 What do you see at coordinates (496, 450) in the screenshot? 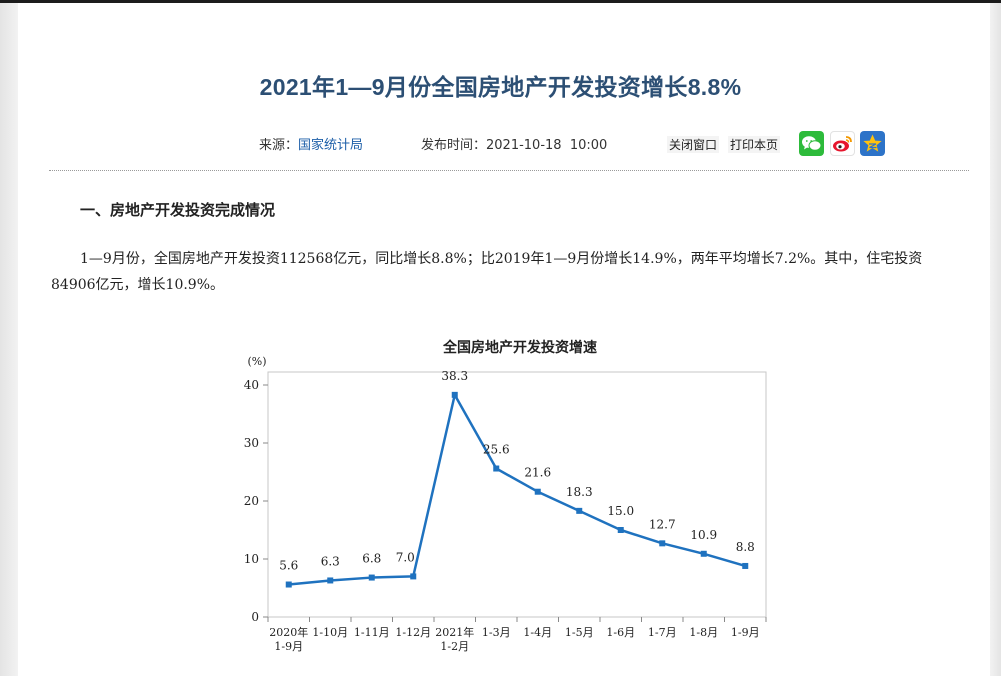
I see `data-label: 25.6` at bounding box center [496, 450].